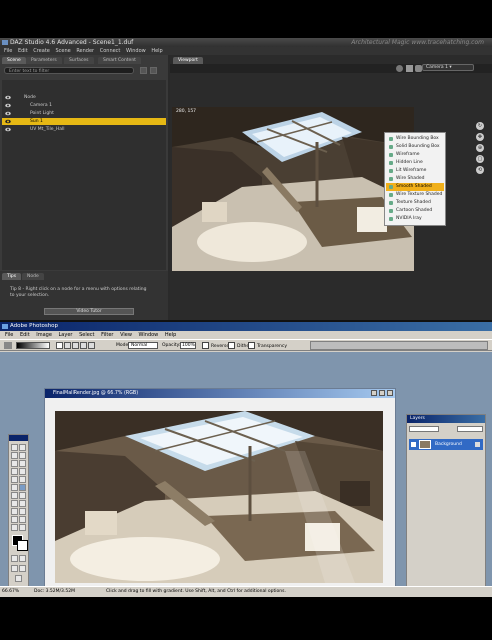  Describe the element at coordinates (9, 335) in the screenshot. I see `ps-menu-file: File` at that location.